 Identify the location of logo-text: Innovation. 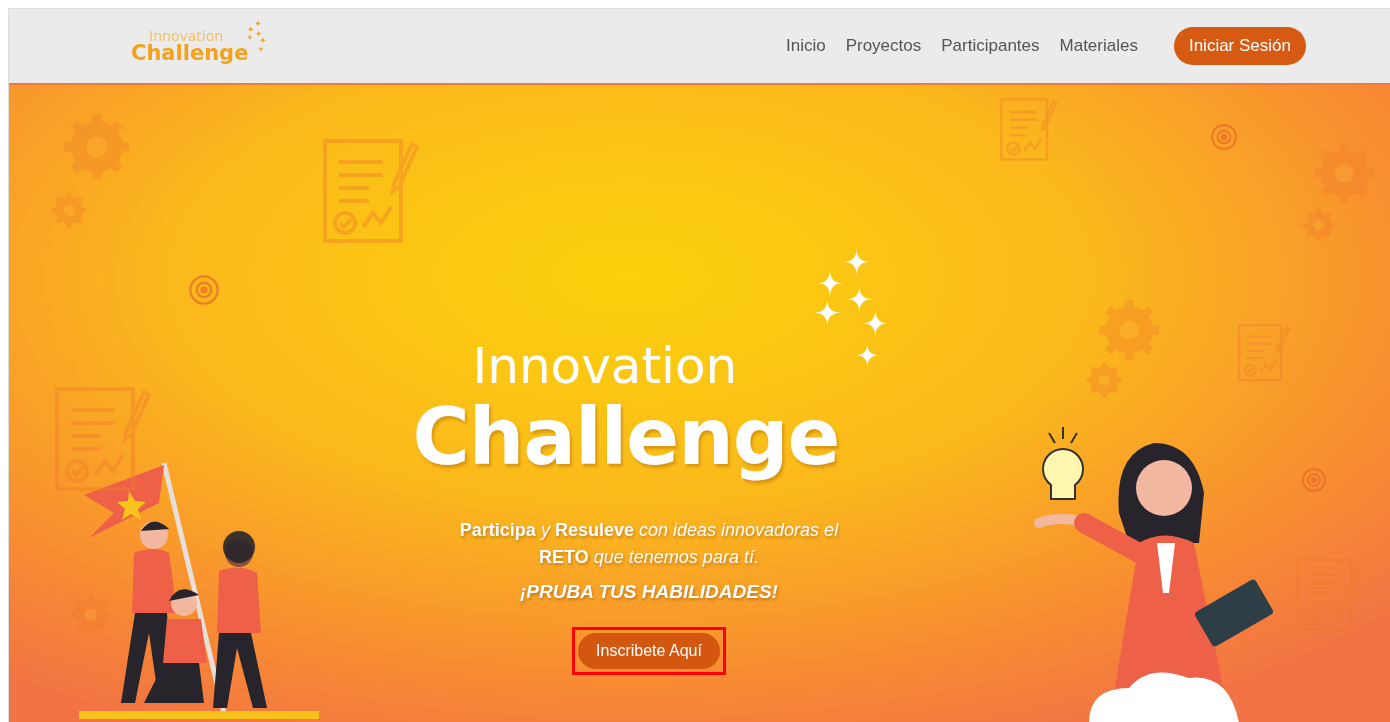
(187, 35).